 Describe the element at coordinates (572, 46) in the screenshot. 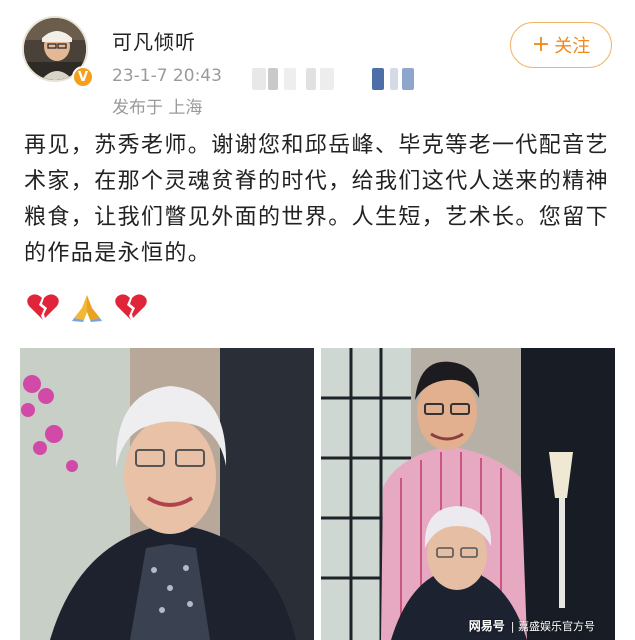

I see `follow-label: 关注` at that location.